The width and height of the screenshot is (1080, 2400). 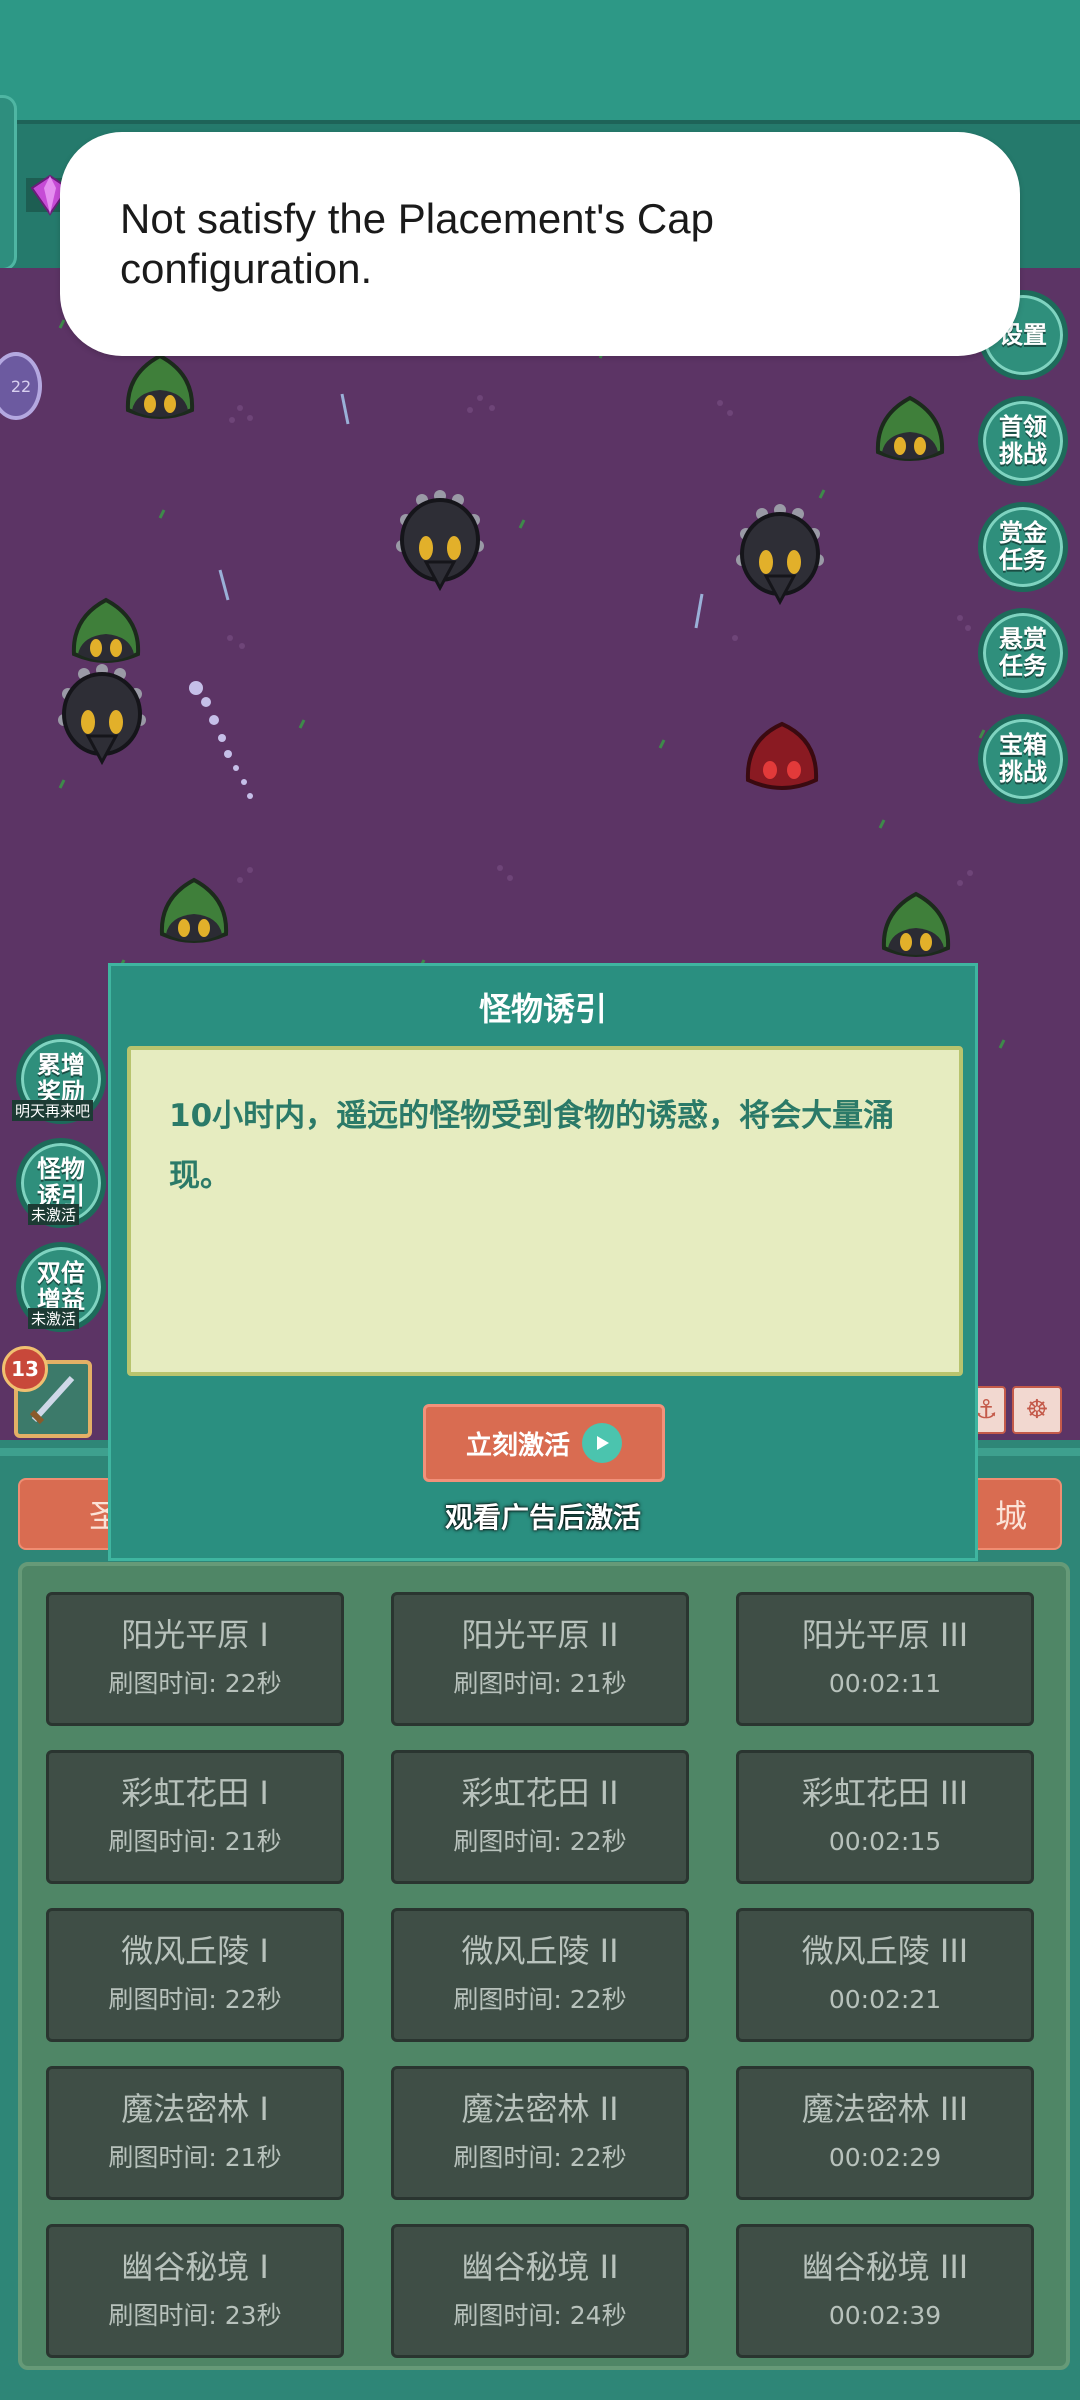 What do you see at coordinates (195, 2267) in the screenshot?
I see `map-name: 幽谷秘境 I` at bounding box center [195, 2267].